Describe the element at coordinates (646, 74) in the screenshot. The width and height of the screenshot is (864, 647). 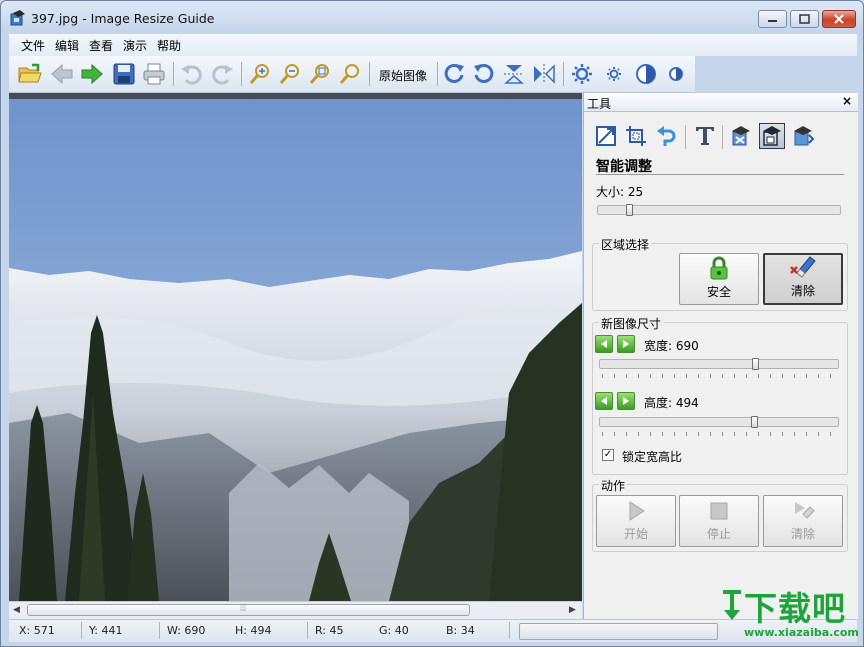
I see `contrast-up-button` at that location.